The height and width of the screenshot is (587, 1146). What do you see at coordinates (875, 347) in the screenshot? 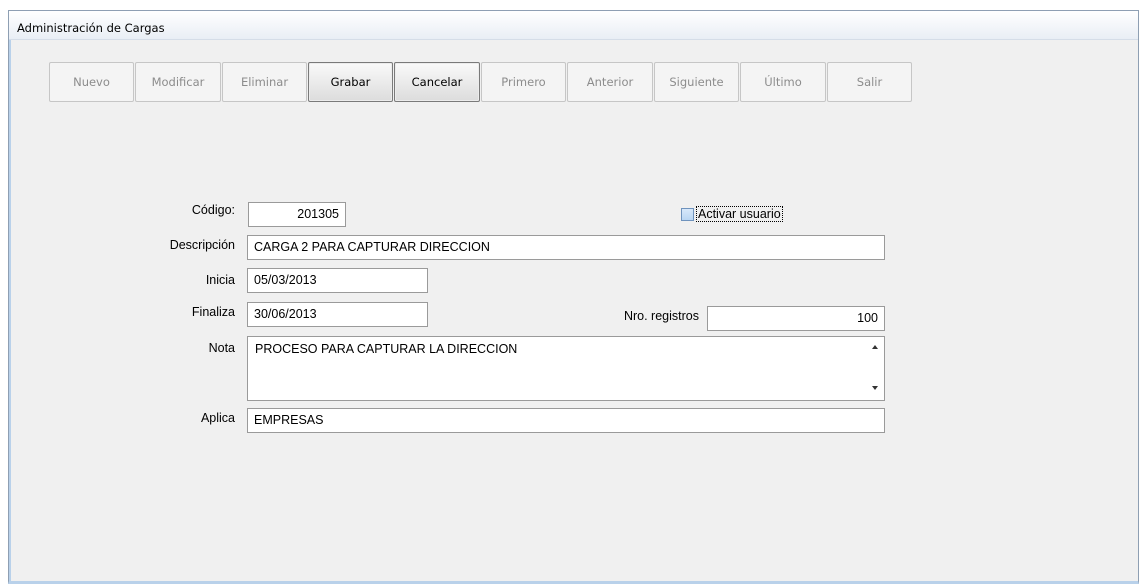
I see `scroll-up-icon` at bounding box center [875, 347].